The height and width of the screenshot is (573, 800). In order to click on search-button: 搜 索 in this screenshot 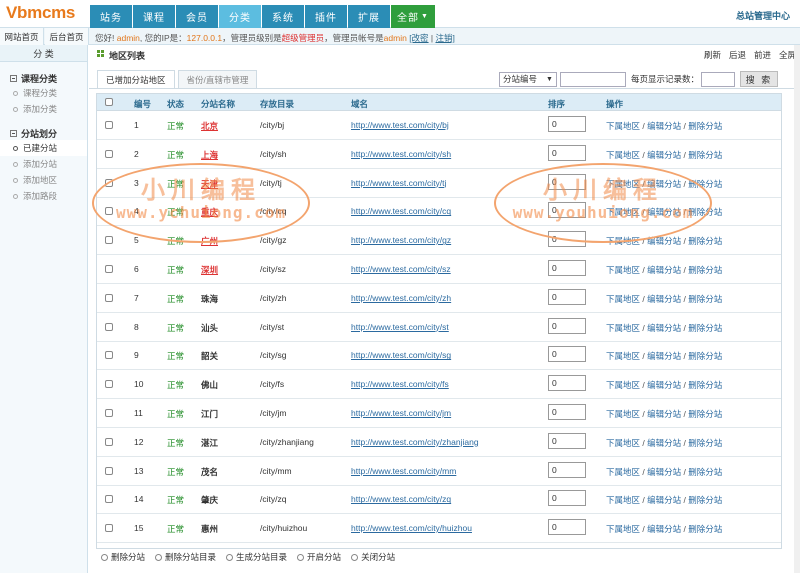, I will do `click(759, 79)`.